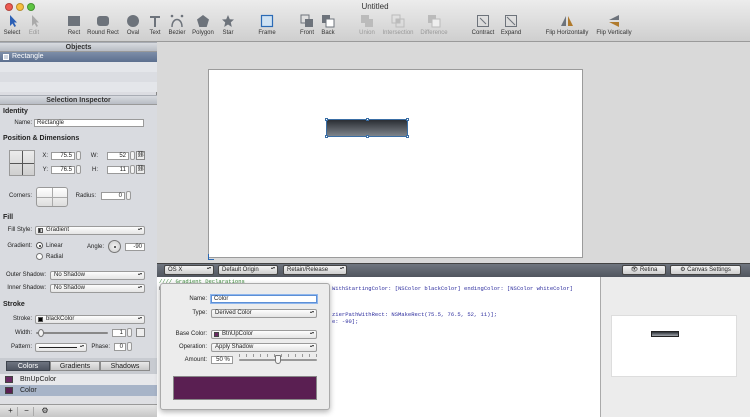  Describe the element at coordinates (264, 299) in the screenshot. I see `popover-name-field: Color` at that location.